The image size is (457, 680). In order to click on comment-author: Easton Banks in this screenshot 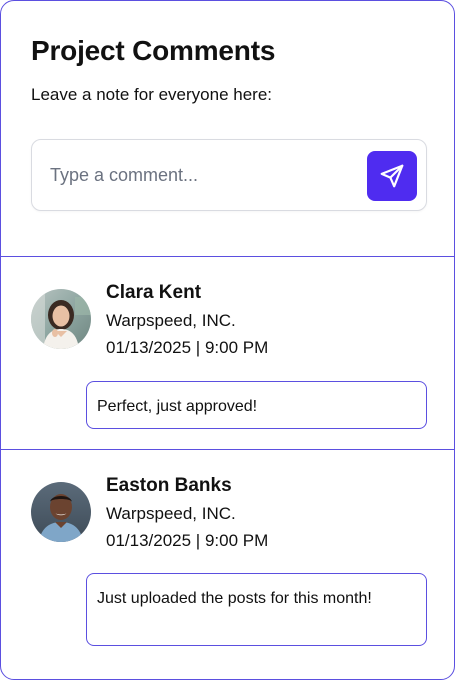, I will do `click(169, 485)`.